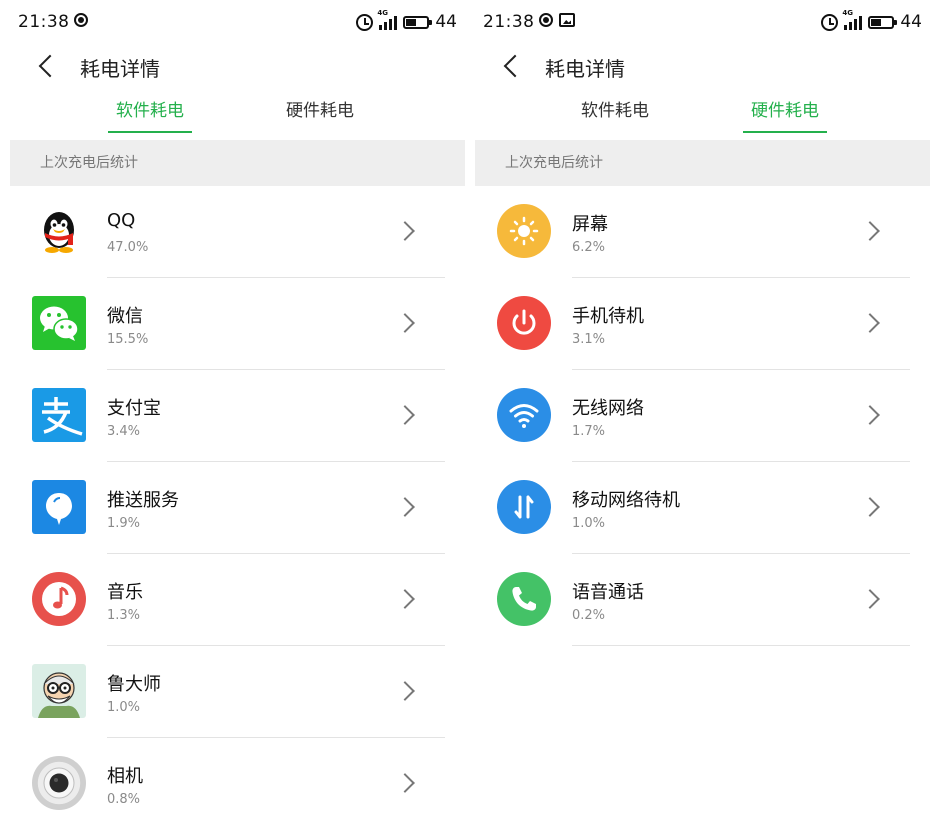  I want to click on camera-icon, so click(59, 783).